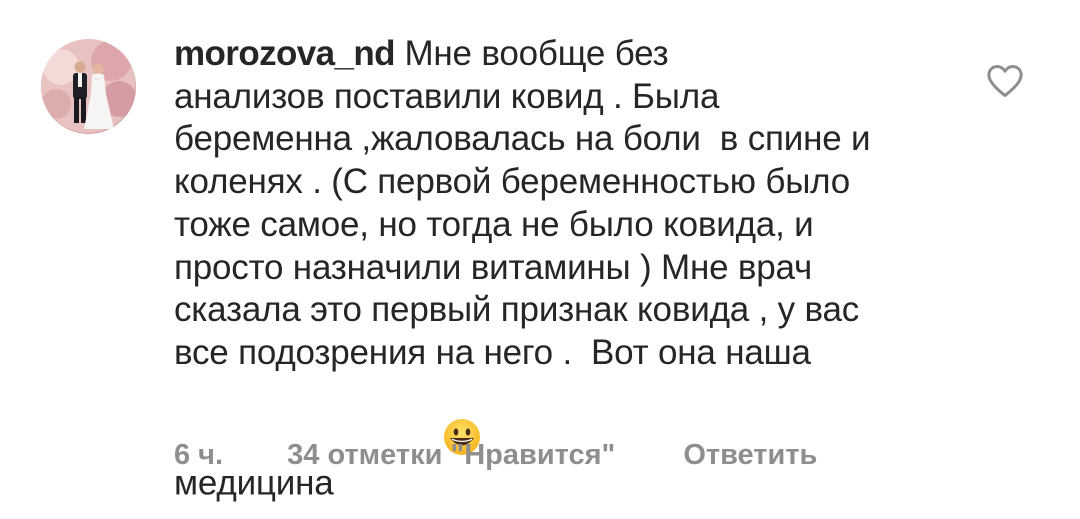 This screenshot has width=1080, height=519. Describe the element at coordinates (522, 139) in the screenshot. I see `comment-line-3: беременна ,жаловалась на боли в спине и` at that location.